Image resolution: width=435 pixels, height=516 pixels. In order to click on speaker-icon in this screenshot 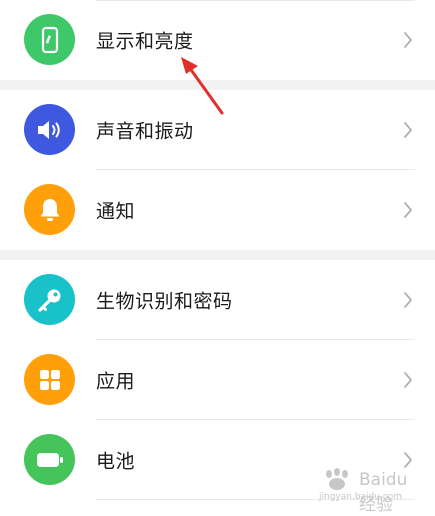, I will do `click(49, 129)`.